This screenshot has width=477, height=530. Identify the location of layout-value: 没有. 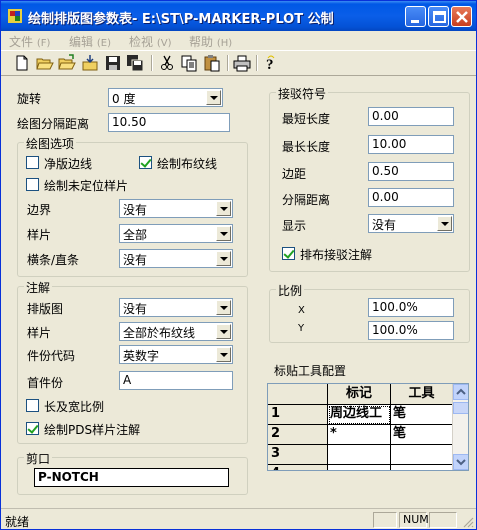
(135, 309).